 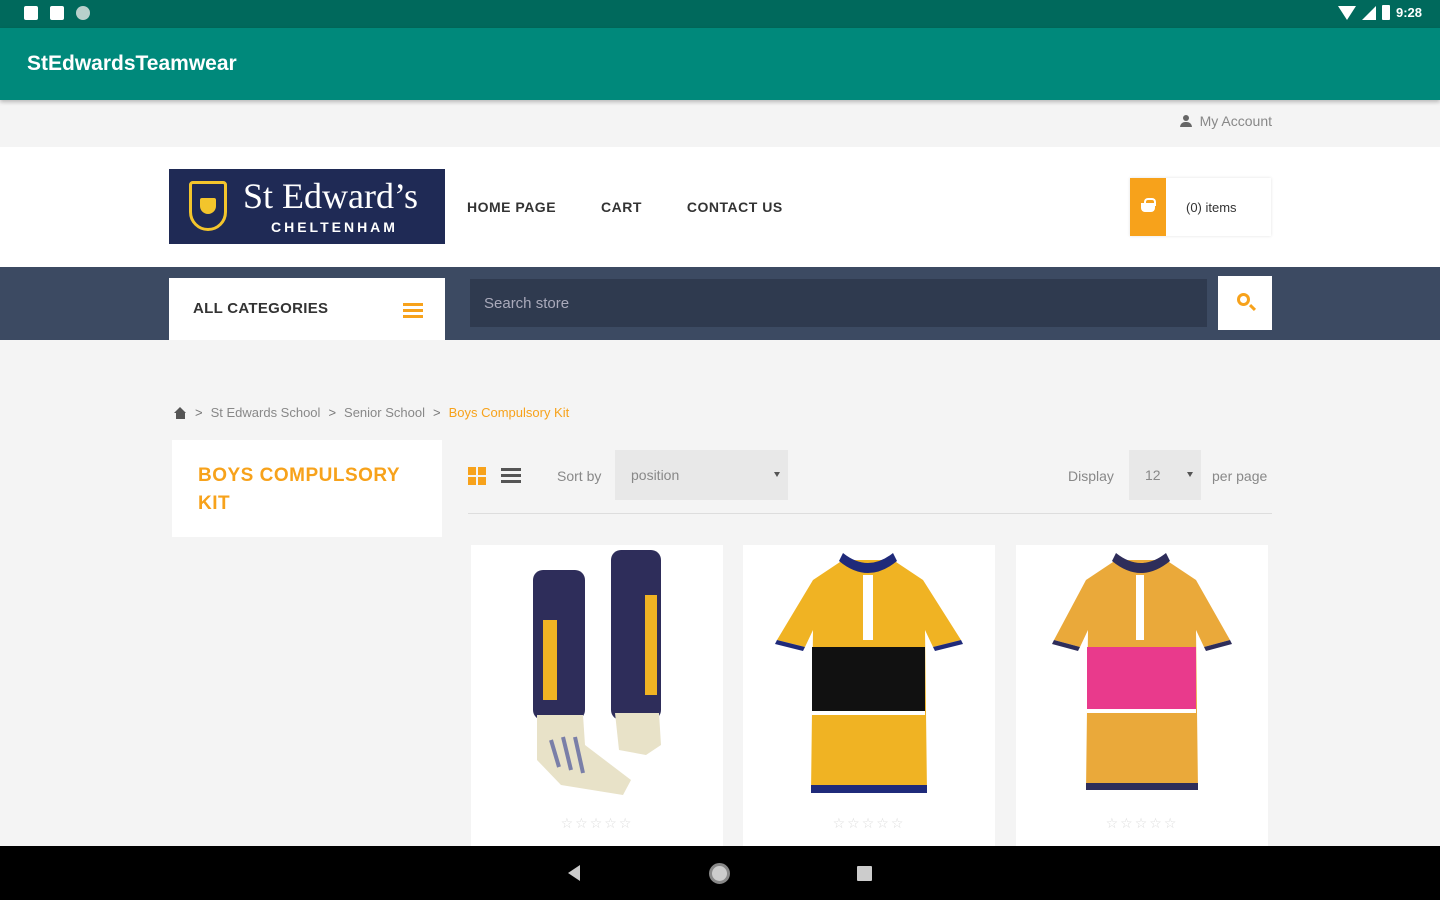 What do you see at coordinates (720, 14) in the screenshot?
I see `status-bar: 9:28` at bounding box center [720, 14].